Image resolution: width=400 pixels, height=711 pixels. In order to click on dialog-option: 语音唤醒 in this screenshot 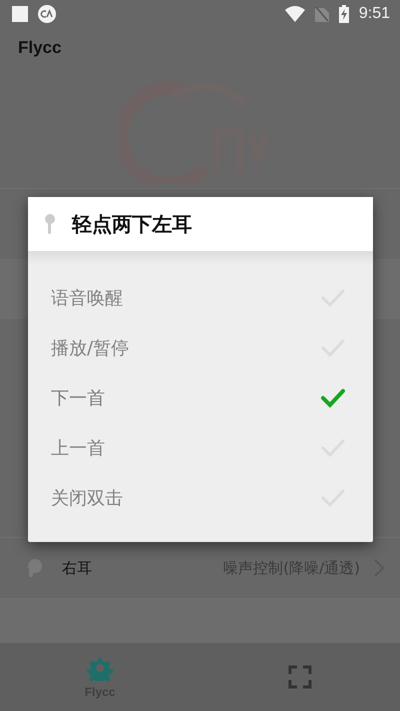, I will do `click(200, 298)`.